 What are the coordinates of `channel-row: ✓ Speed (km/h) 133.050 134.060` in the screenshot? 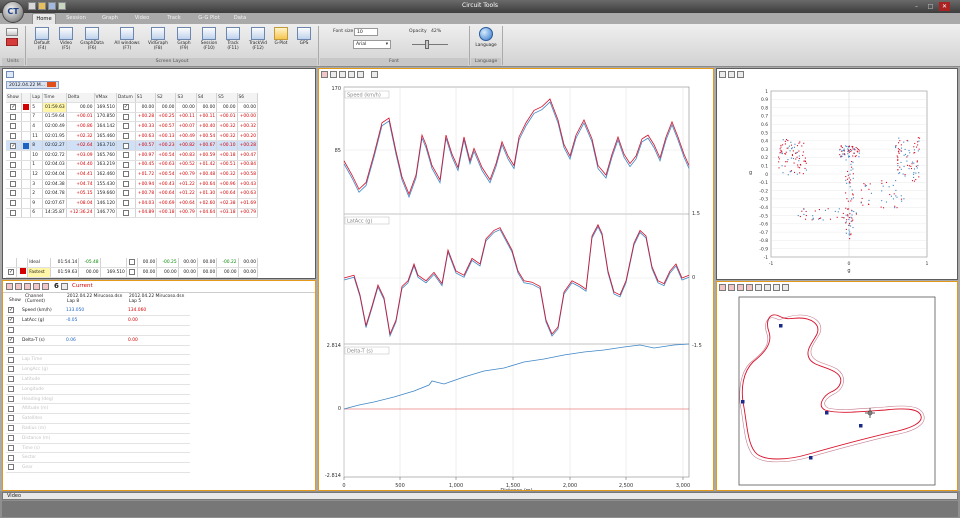 It's located at (98, 311).